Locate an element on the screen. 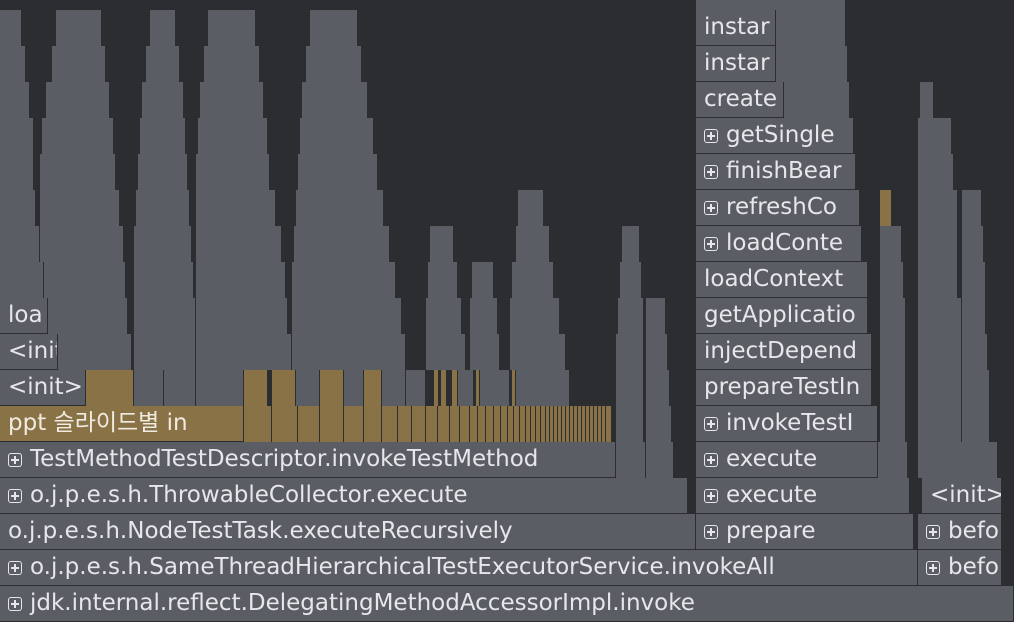 The image size is (1014, 622). frame-prepare: prepare is located at coordinates (805, 532).